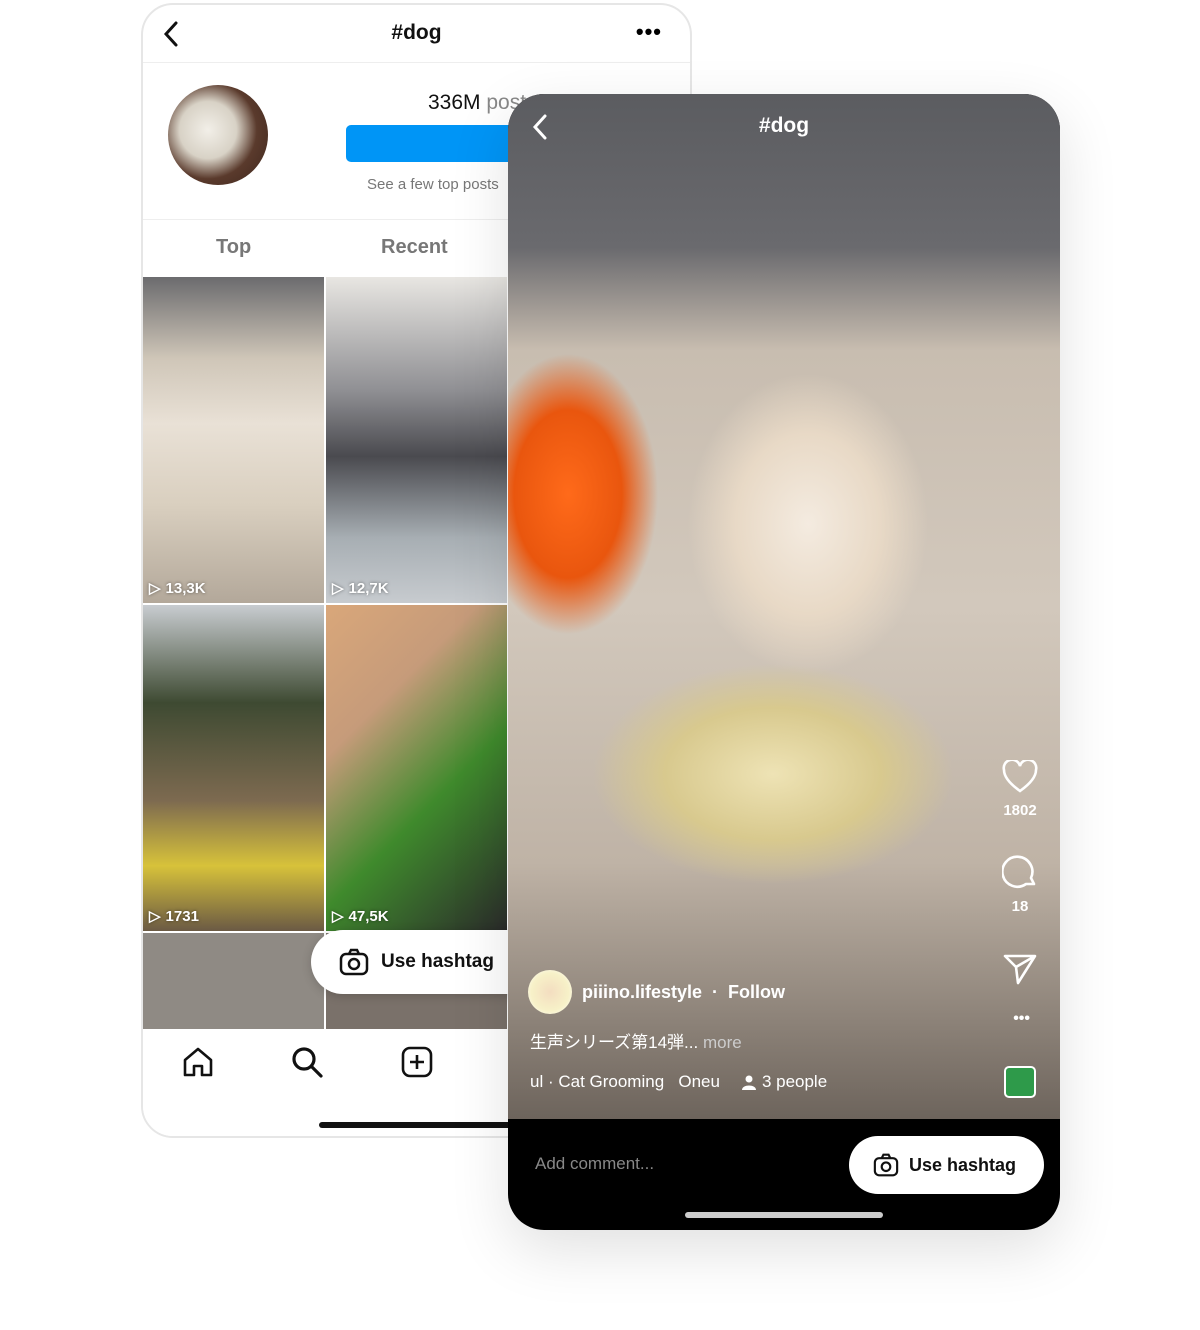 Image resolution: width=1200 pixels, height=1330 pixels. I want to click on grid-post: ▷ 12,7K, so click(416, 440).